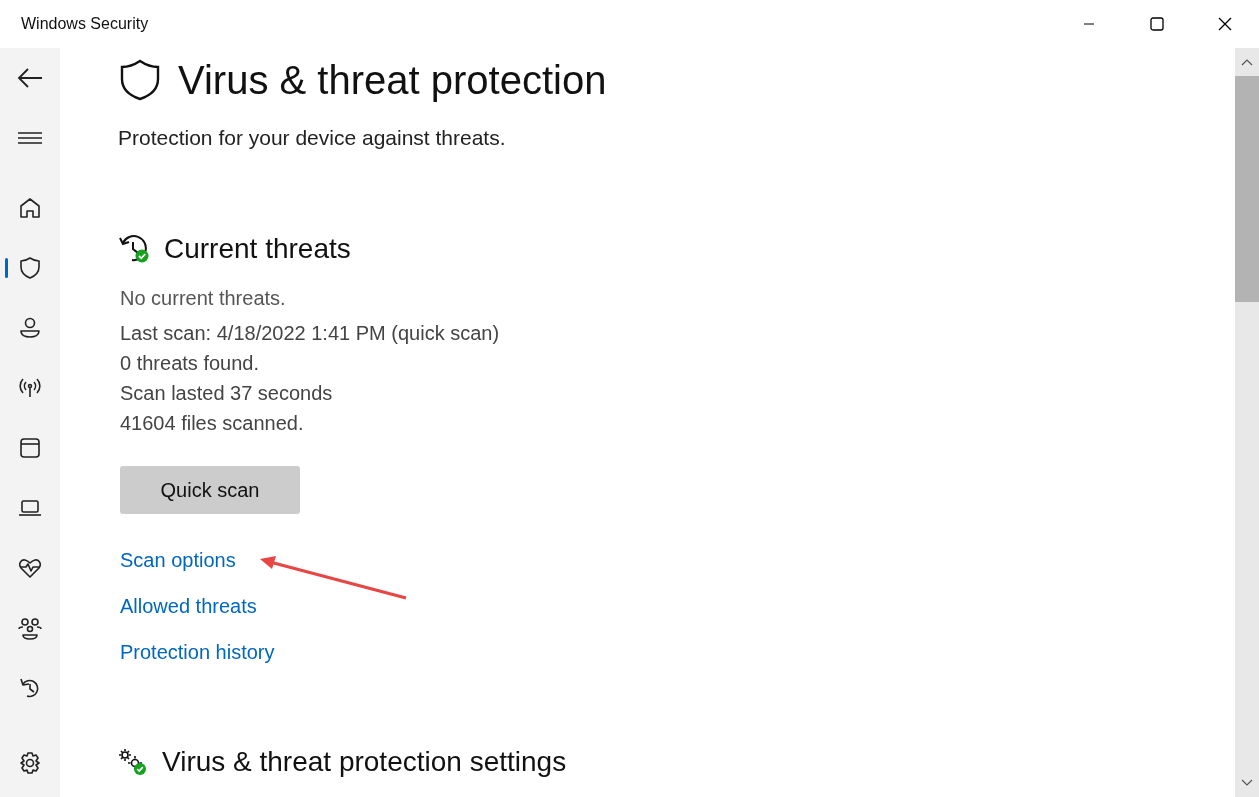  Describe the element at coordinates (1157, 24) in the screenshot. I see `maximize-icon` at that location.